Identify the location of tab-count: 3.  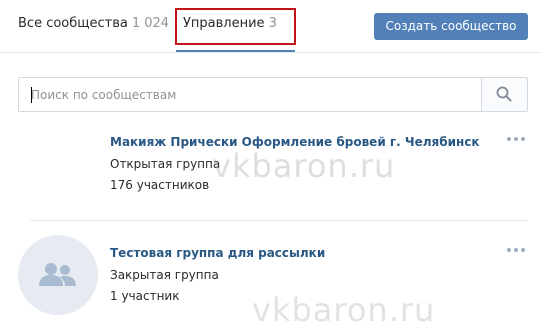
(272, 23).